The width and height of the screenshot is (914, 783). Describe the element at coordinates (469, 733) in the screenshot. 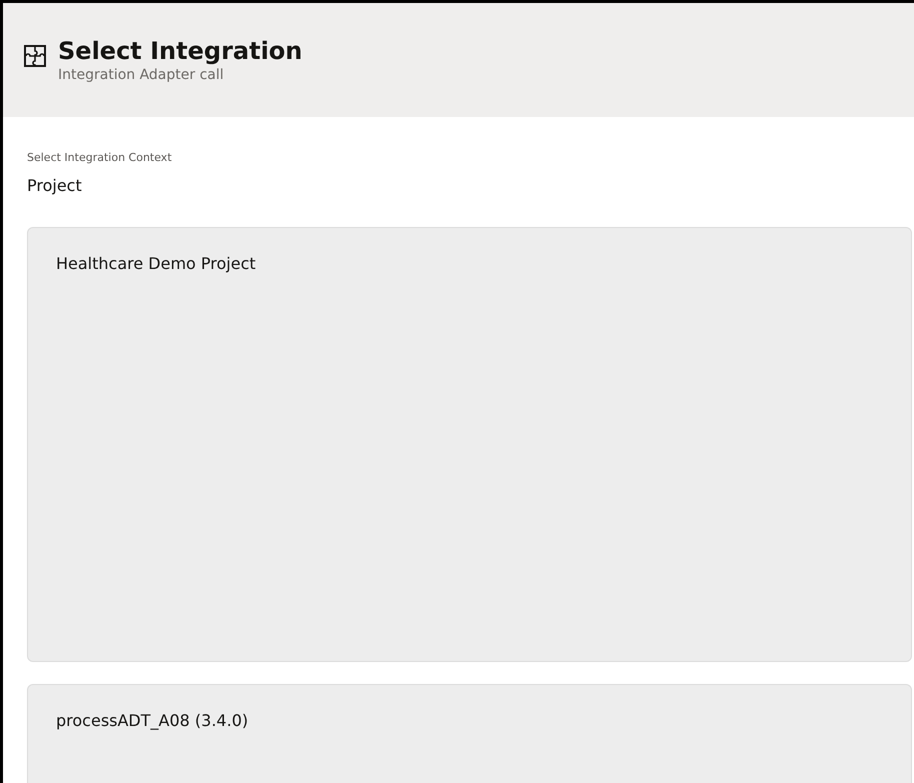

I see `selection-card: processADT_A08 (3.4.0)` at that location.